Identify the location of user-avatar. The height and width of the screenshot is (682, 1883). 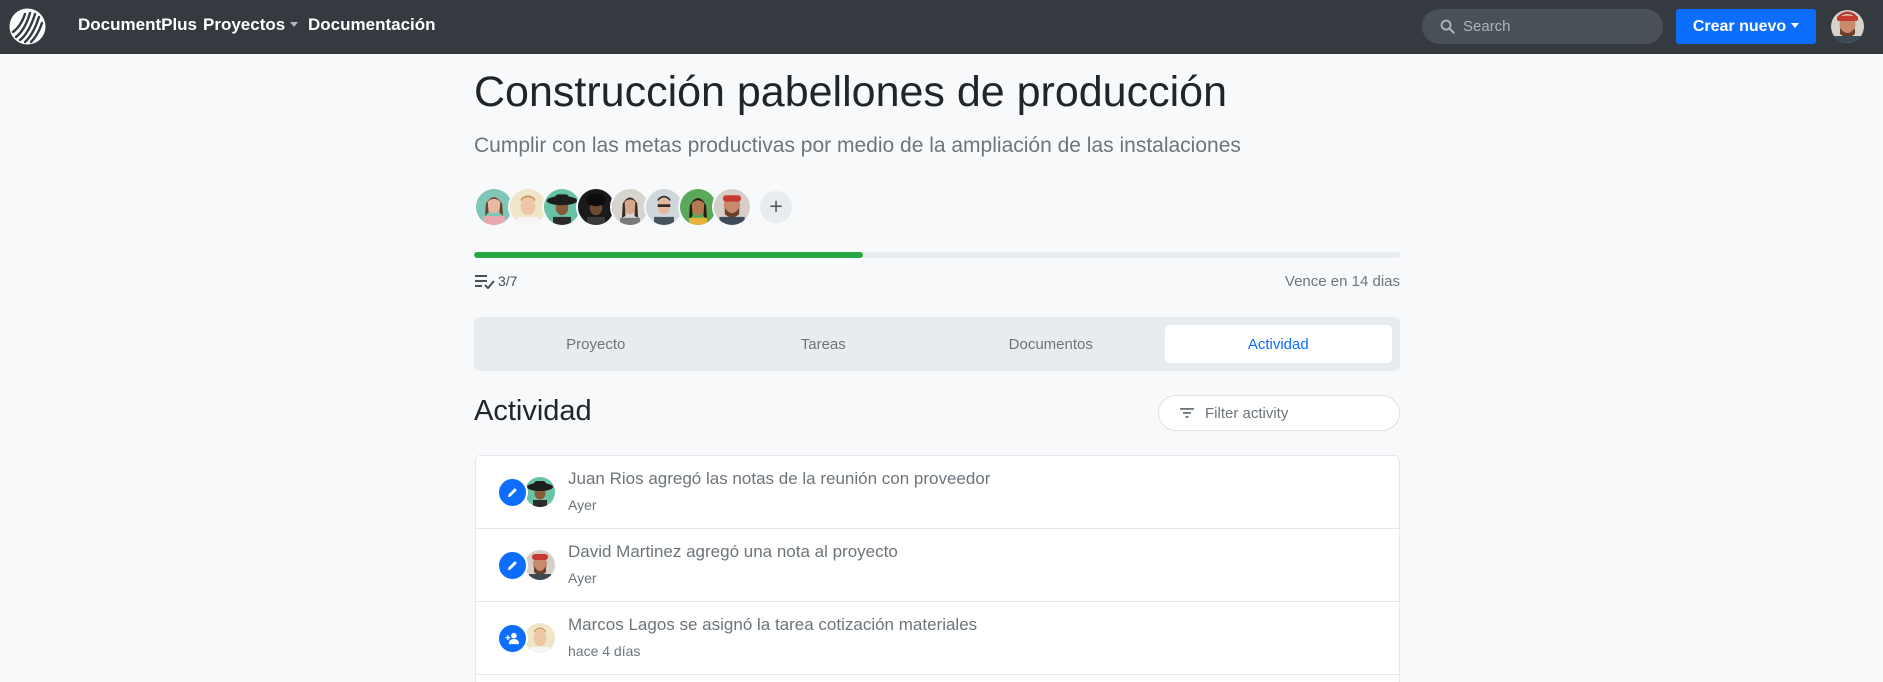
(1847, 26).